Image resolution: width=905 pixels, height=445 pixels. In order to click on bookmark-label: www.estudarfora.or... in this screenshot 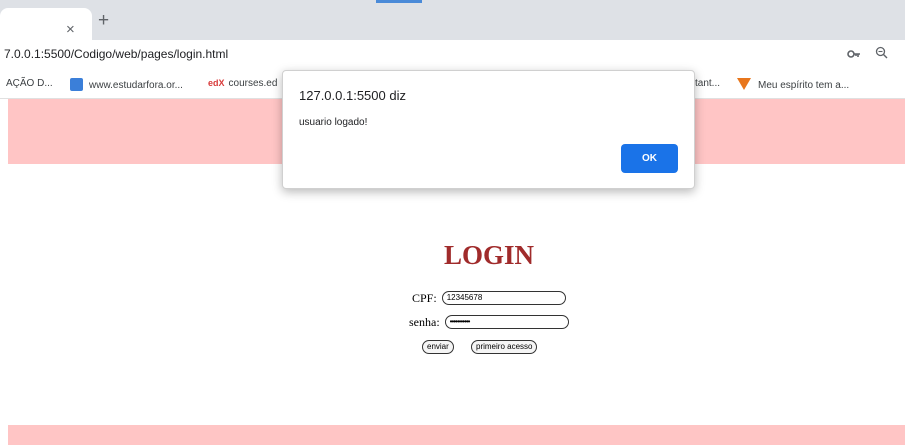, I will do `click(136, 85)`.